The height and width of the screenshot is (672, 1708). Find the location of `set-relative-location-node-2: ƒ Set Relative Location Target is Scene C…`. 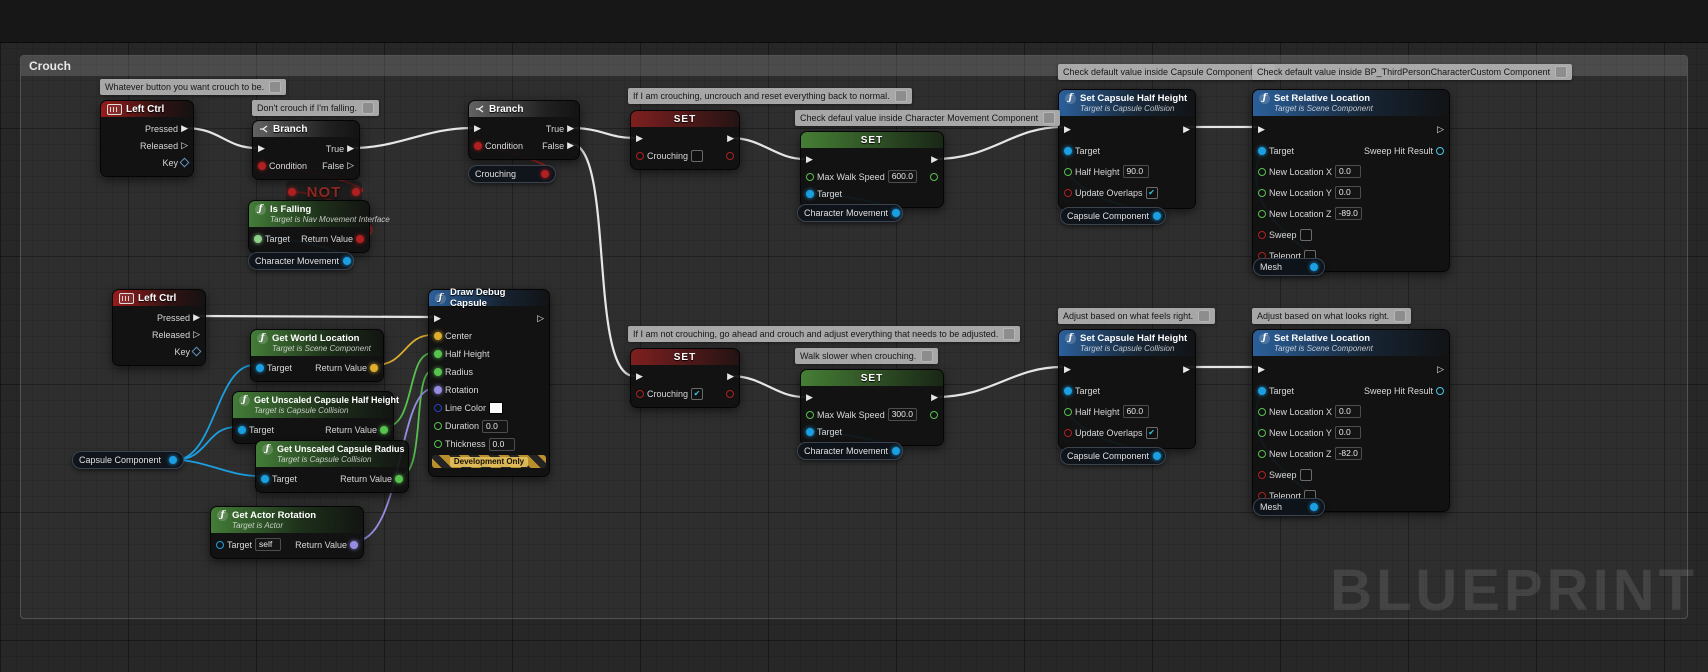

set-relative-location-node-2: ƒ Set Relative Location Target is Scene C… is located at coordinates (1351, 420).